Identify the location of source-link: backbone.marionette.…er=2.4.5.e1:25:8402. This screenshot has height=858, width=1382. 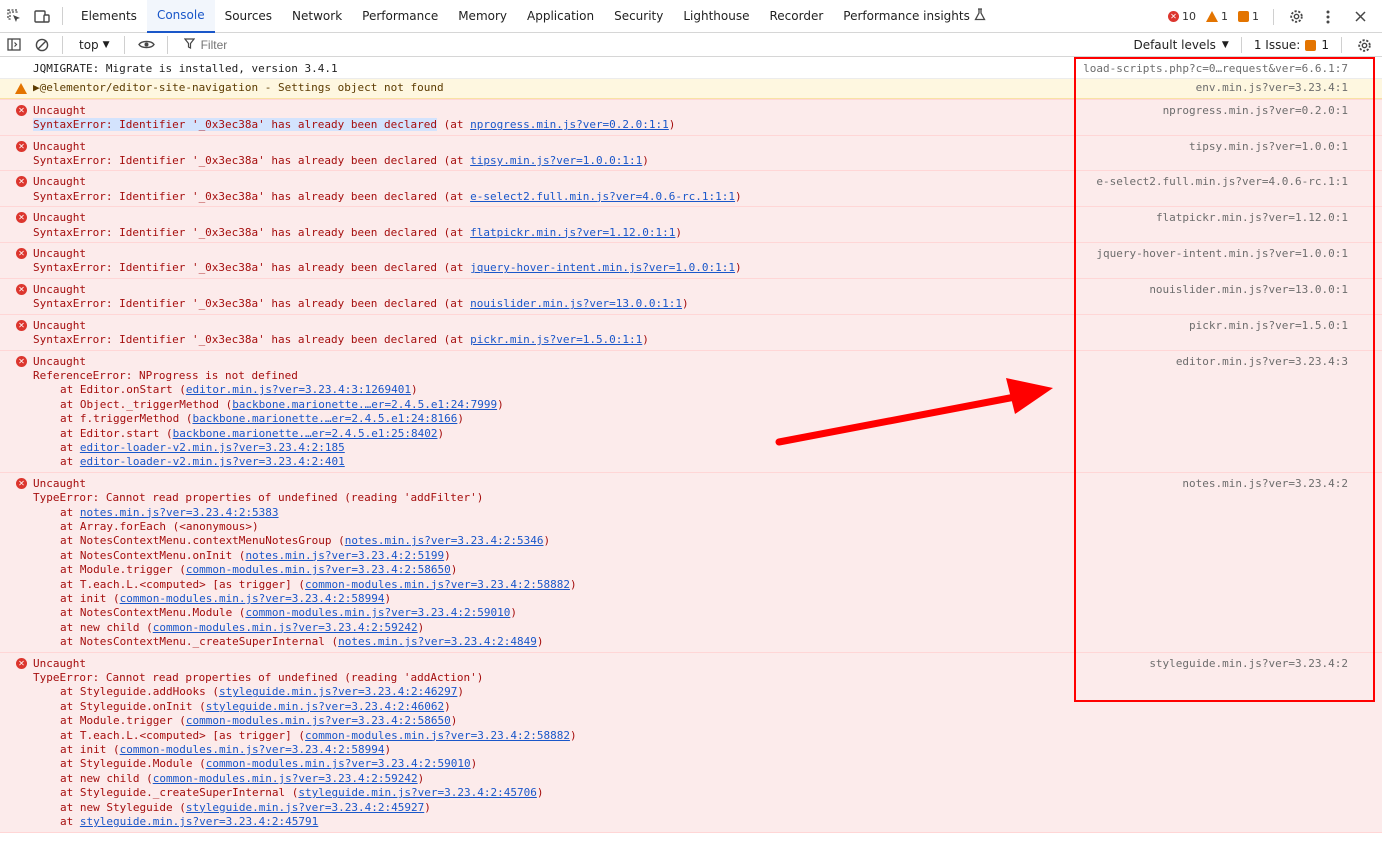
(305, 433).